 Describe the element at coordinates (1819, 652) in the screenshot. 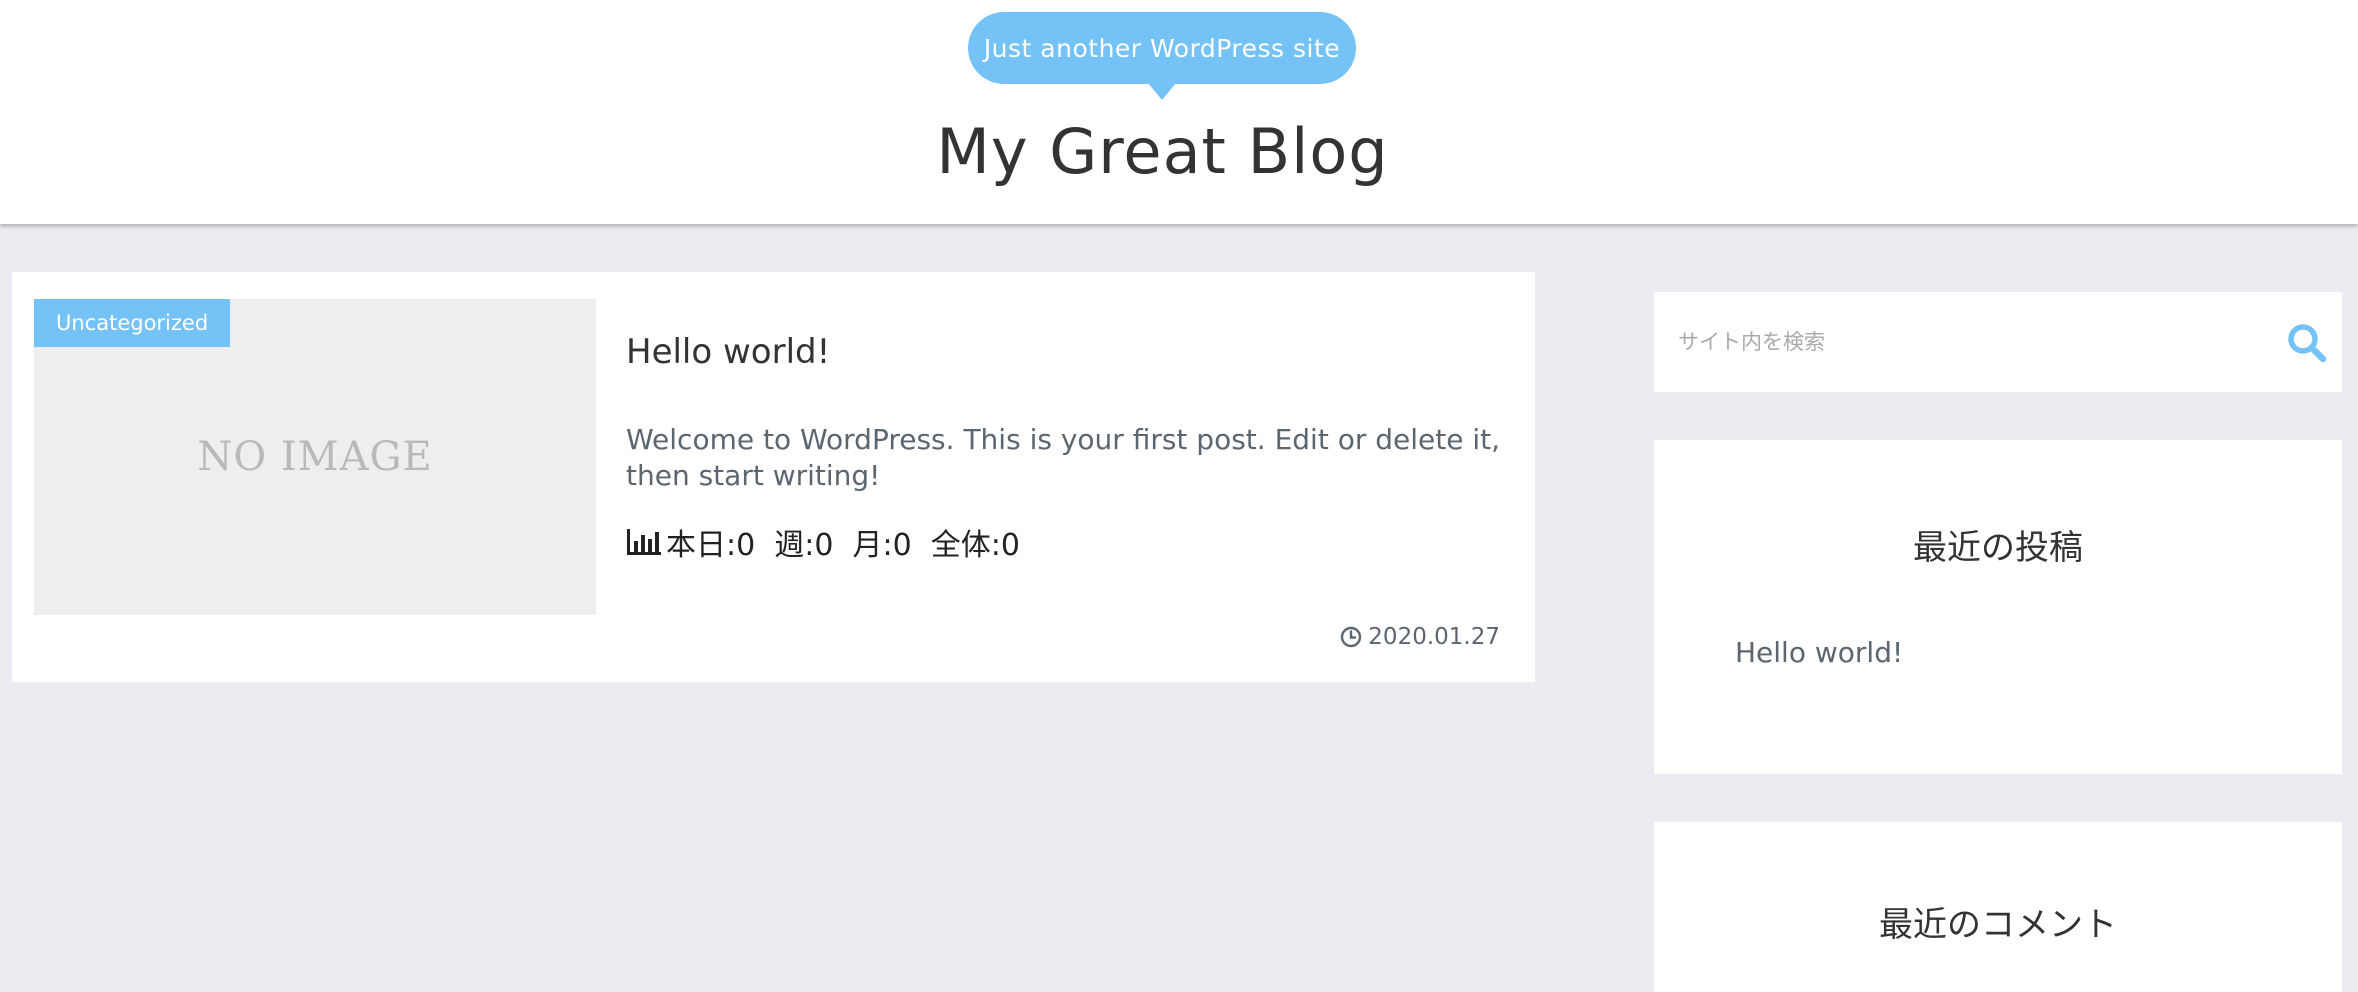

I see `recent-post-link: Hello world!` at that location.